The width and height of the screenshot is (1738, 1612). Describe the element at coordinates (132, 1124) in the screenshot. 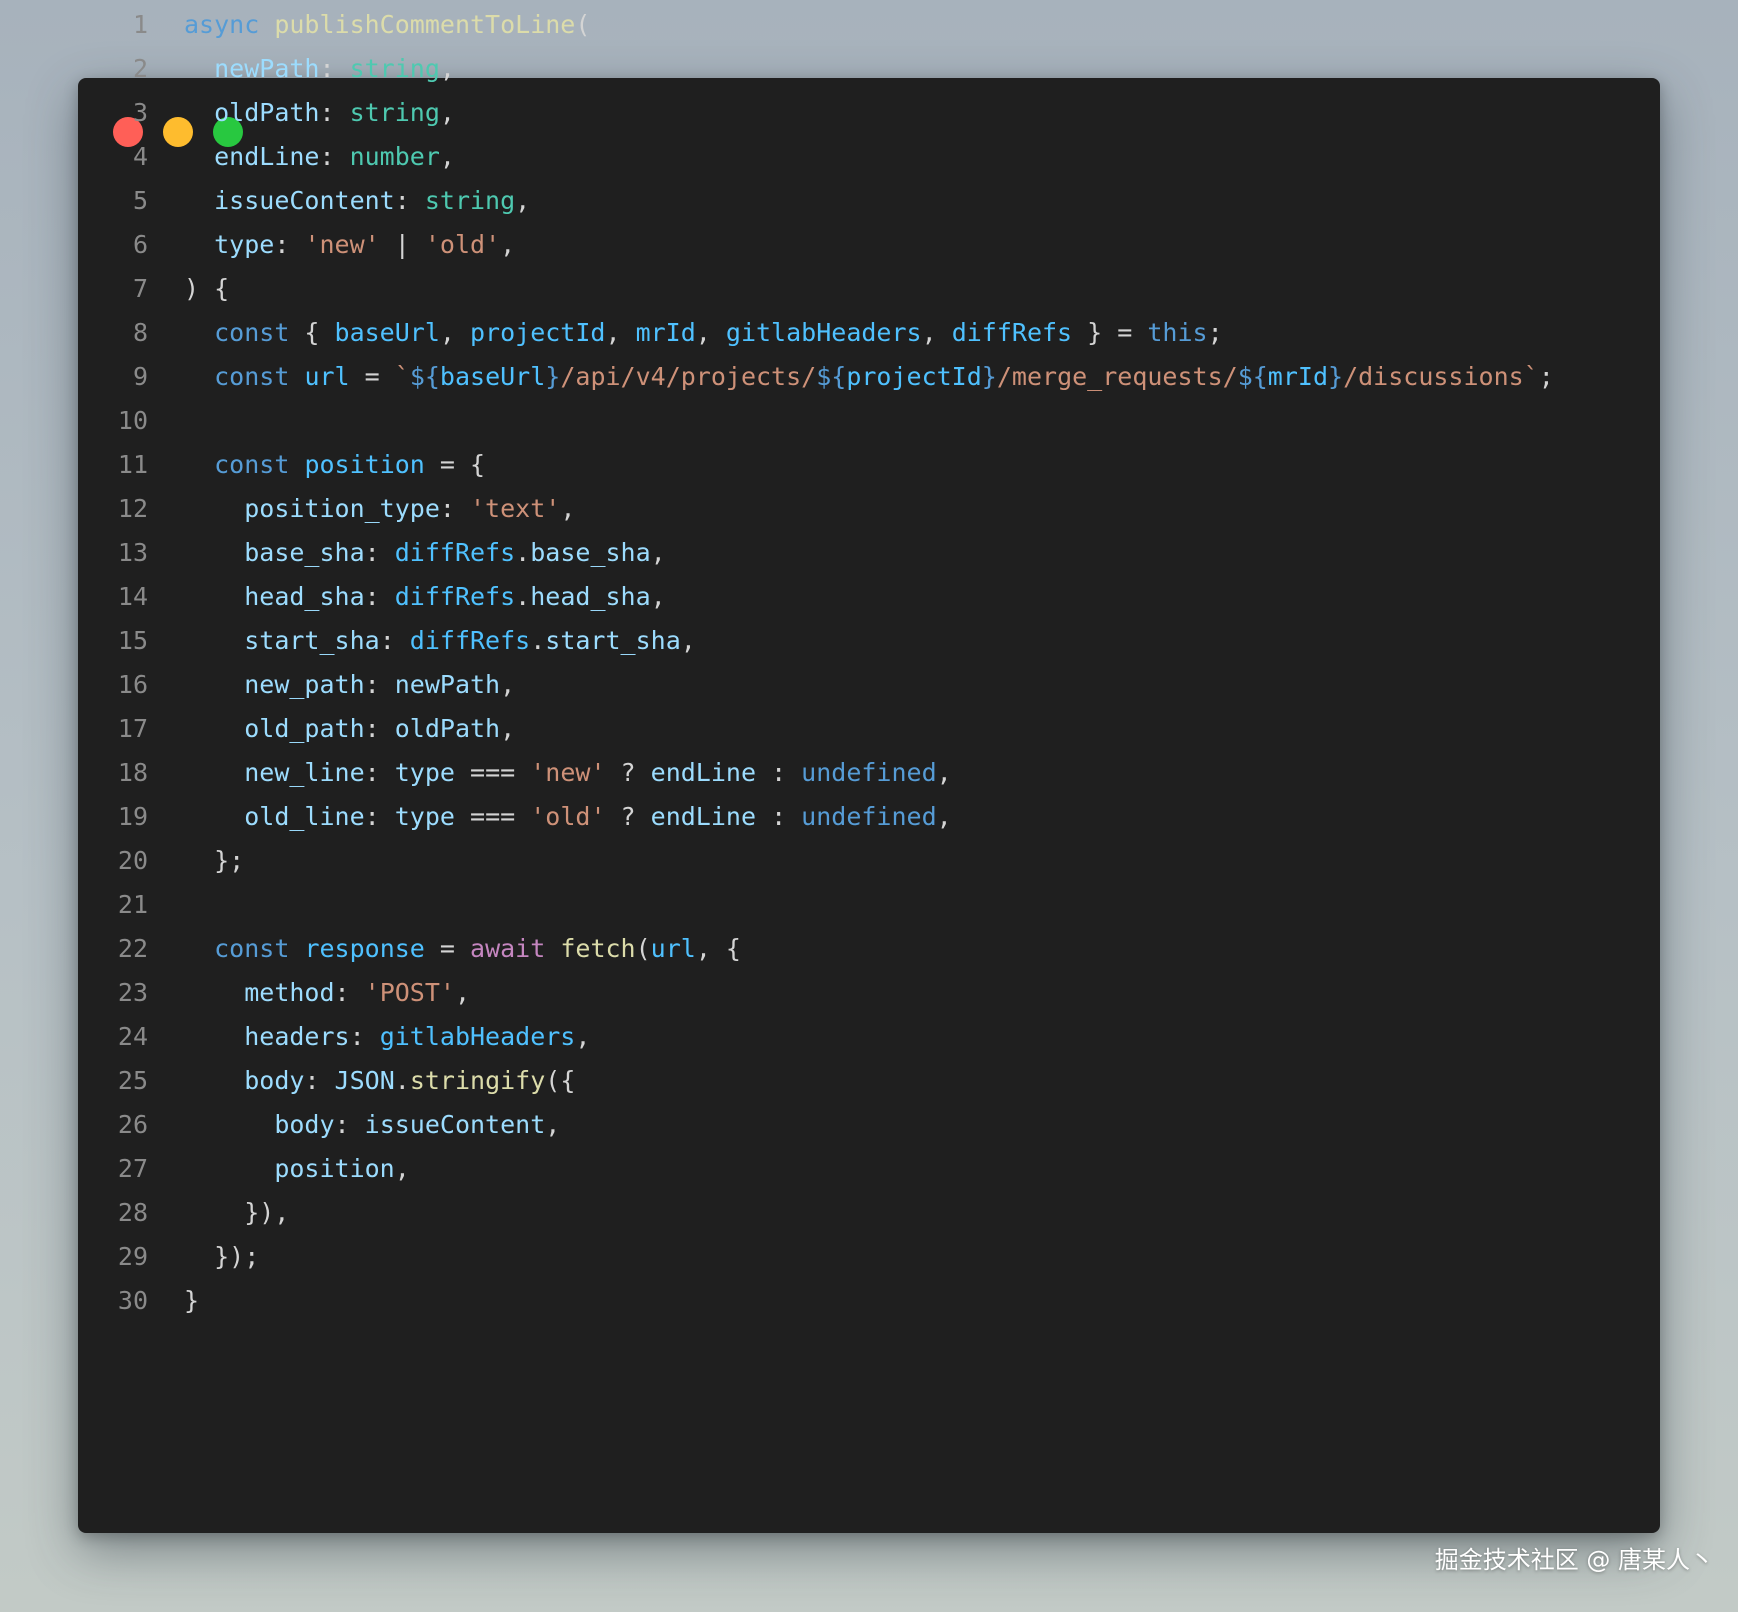

I see `line-number: 26` at that location.